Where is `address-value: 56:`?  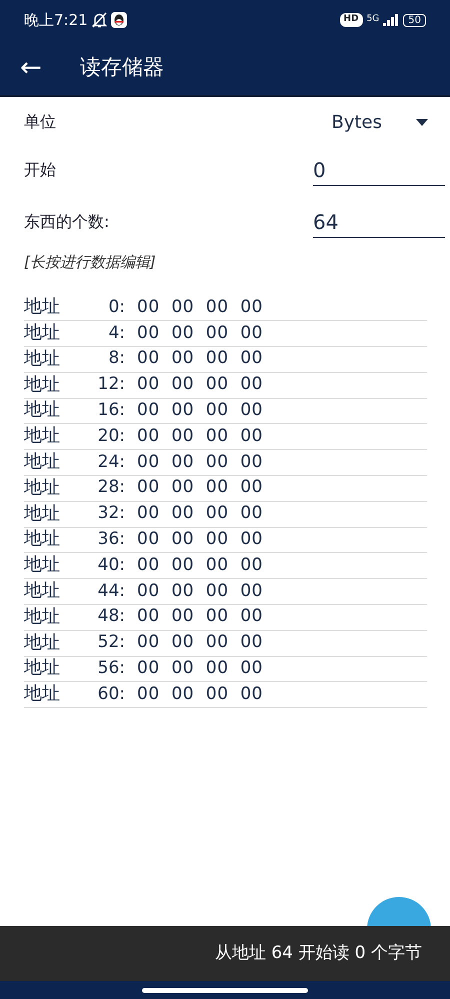 address-value: 56: is located at coordinates (110, 668).